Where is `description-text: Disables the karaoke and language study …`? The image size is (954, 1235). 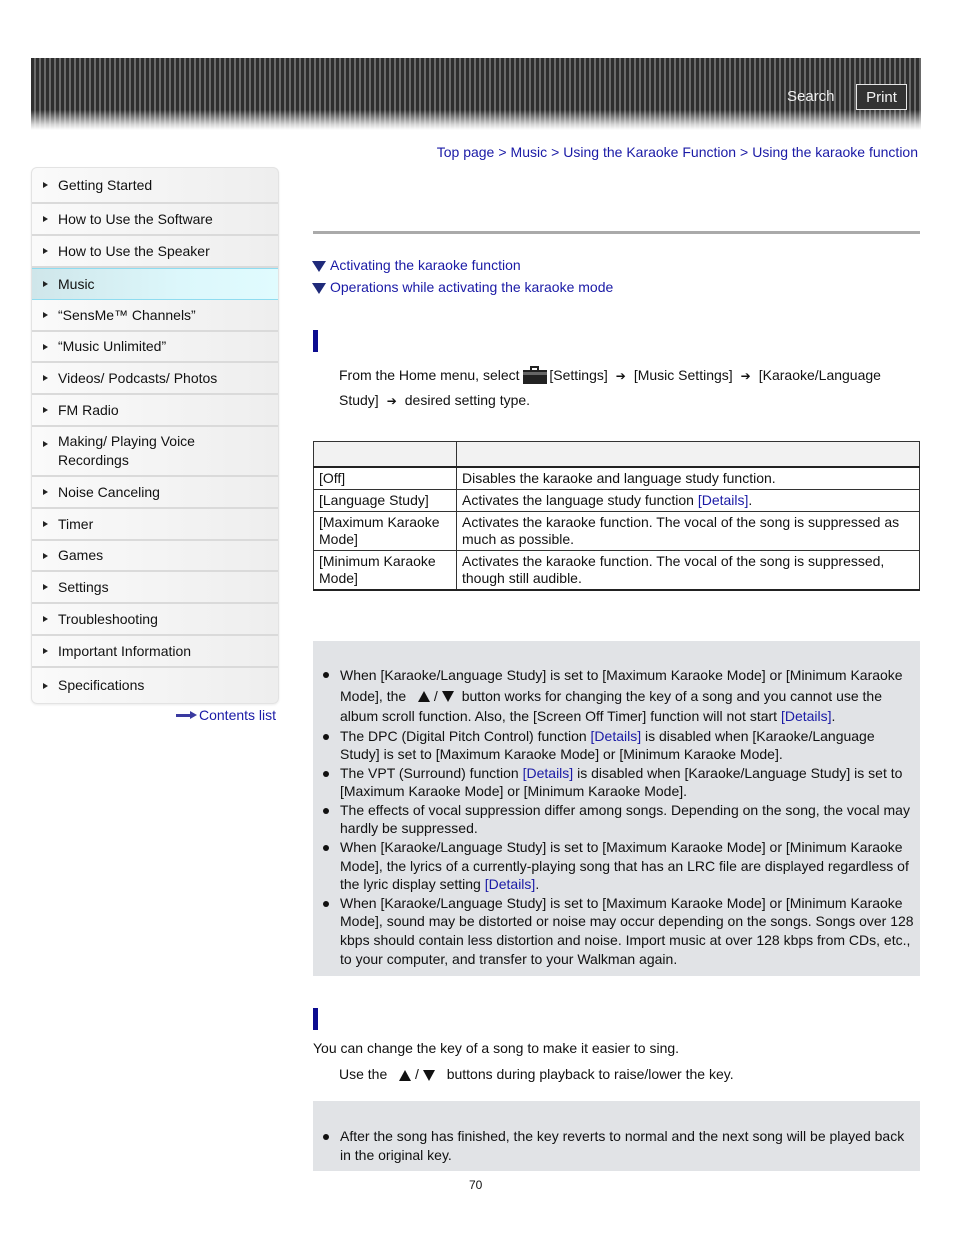 description-text: Disables the karaoke and language study … is located at coordinates (619, 478).